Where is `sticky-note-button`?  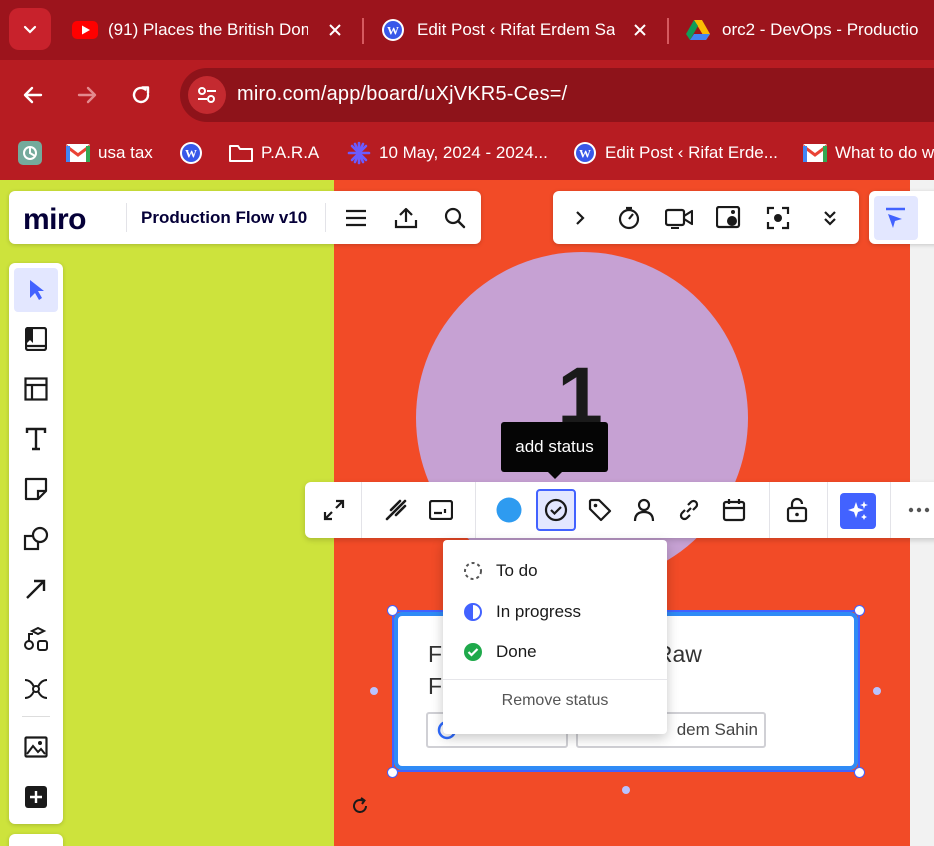 sticky-note-button is located at coordinates (36, 489).